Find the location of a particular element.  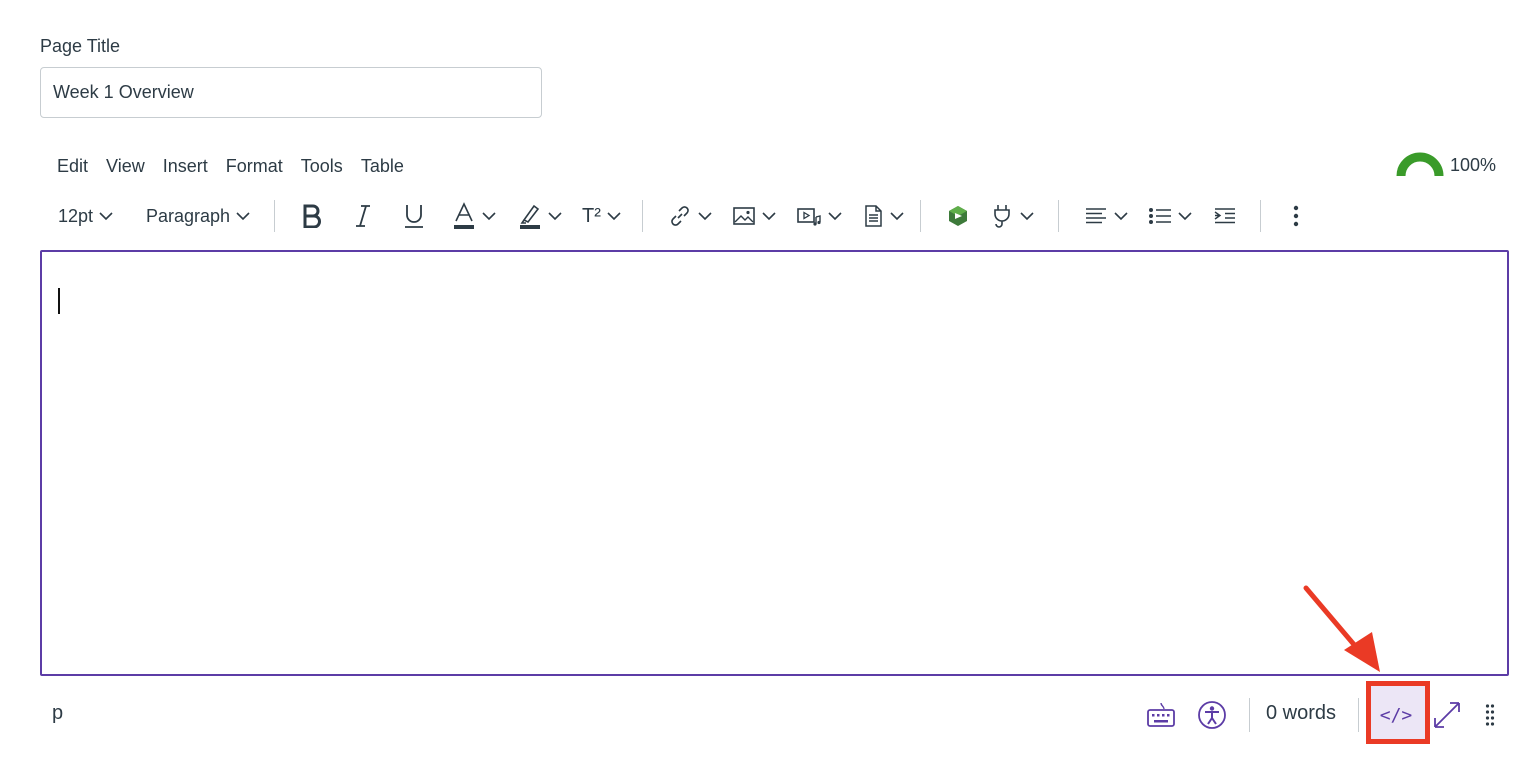

fullscreen-button is located at coordinates (1447, 715).